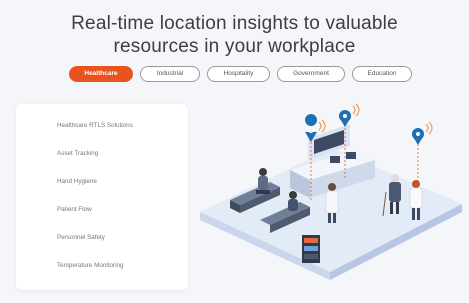 The width and height of the screenshot is (469, 303). What do you see at coordinates (95, 125) in the screenshot?
I see `solution-healthcare-rtls: Healthcare RTLS Solutions` at bounding box center [95, 125].